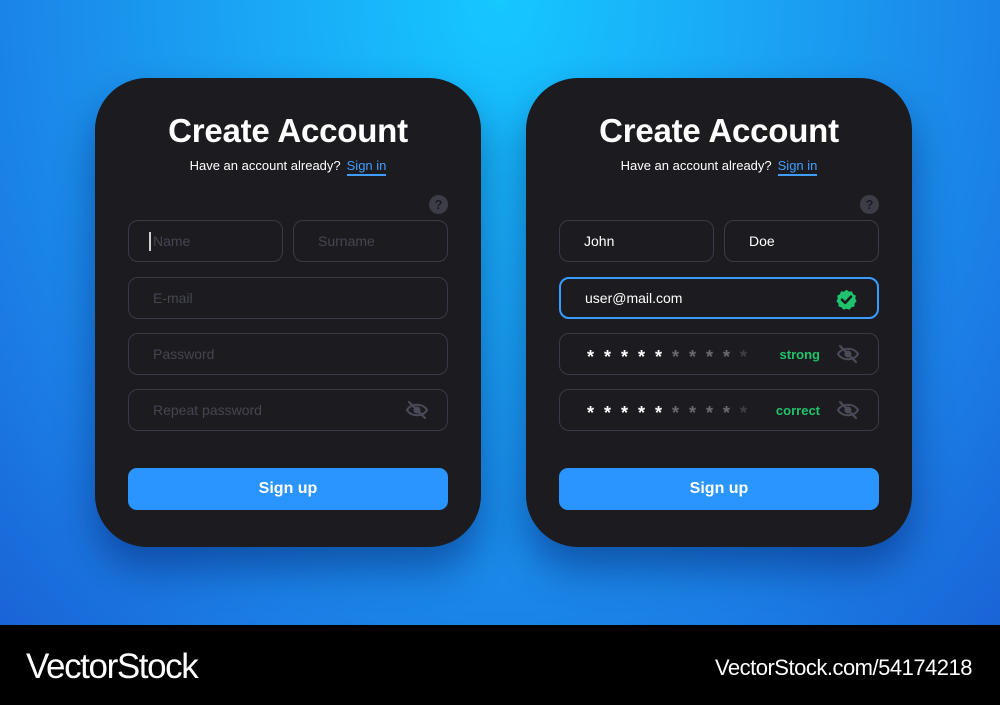  I want to click on password-field: Password, so click(288, 354).